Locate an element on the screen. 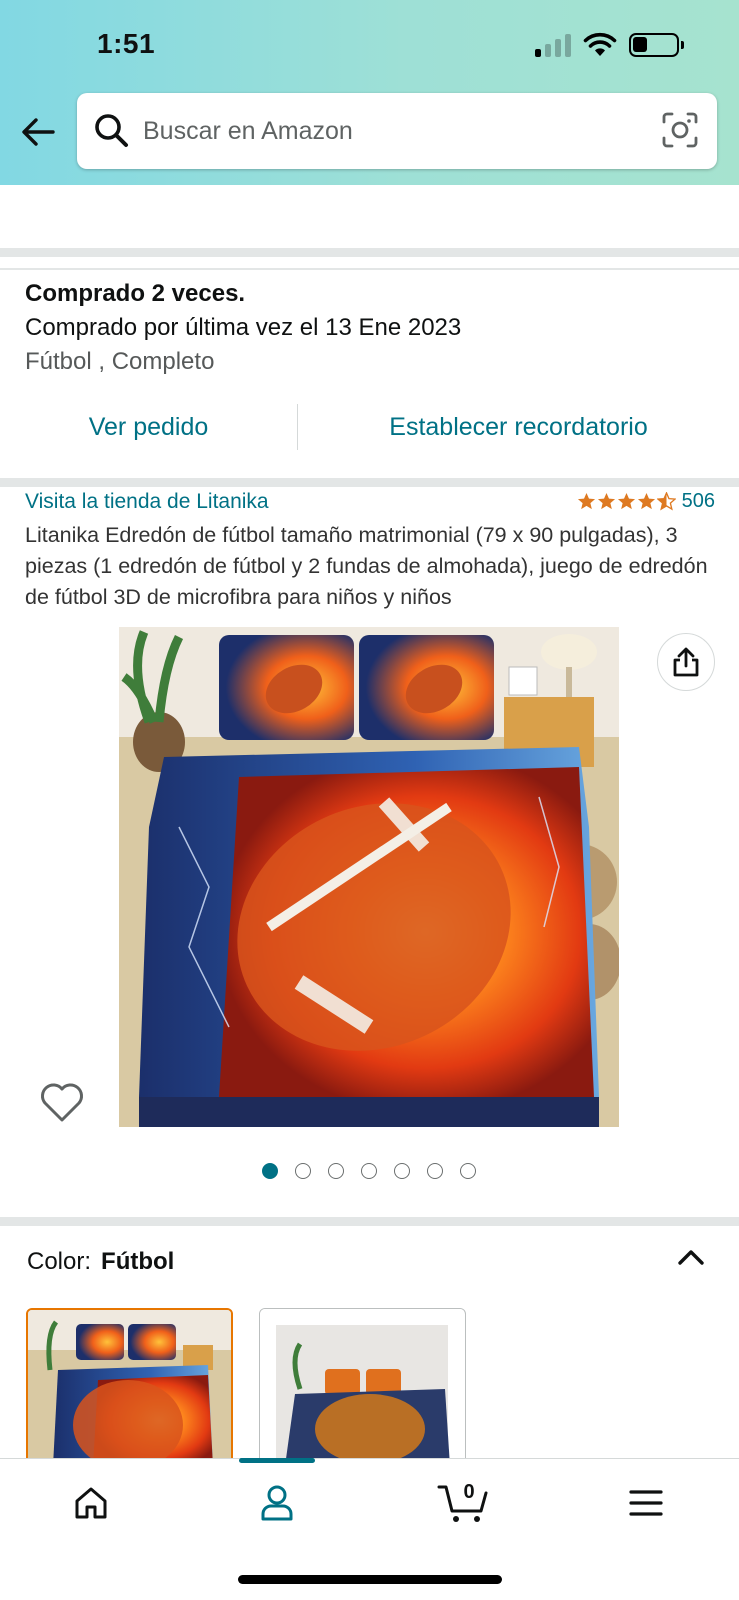 This screenshot has width=739, height=1600. nav-home is located at coordinates (91, 1503).